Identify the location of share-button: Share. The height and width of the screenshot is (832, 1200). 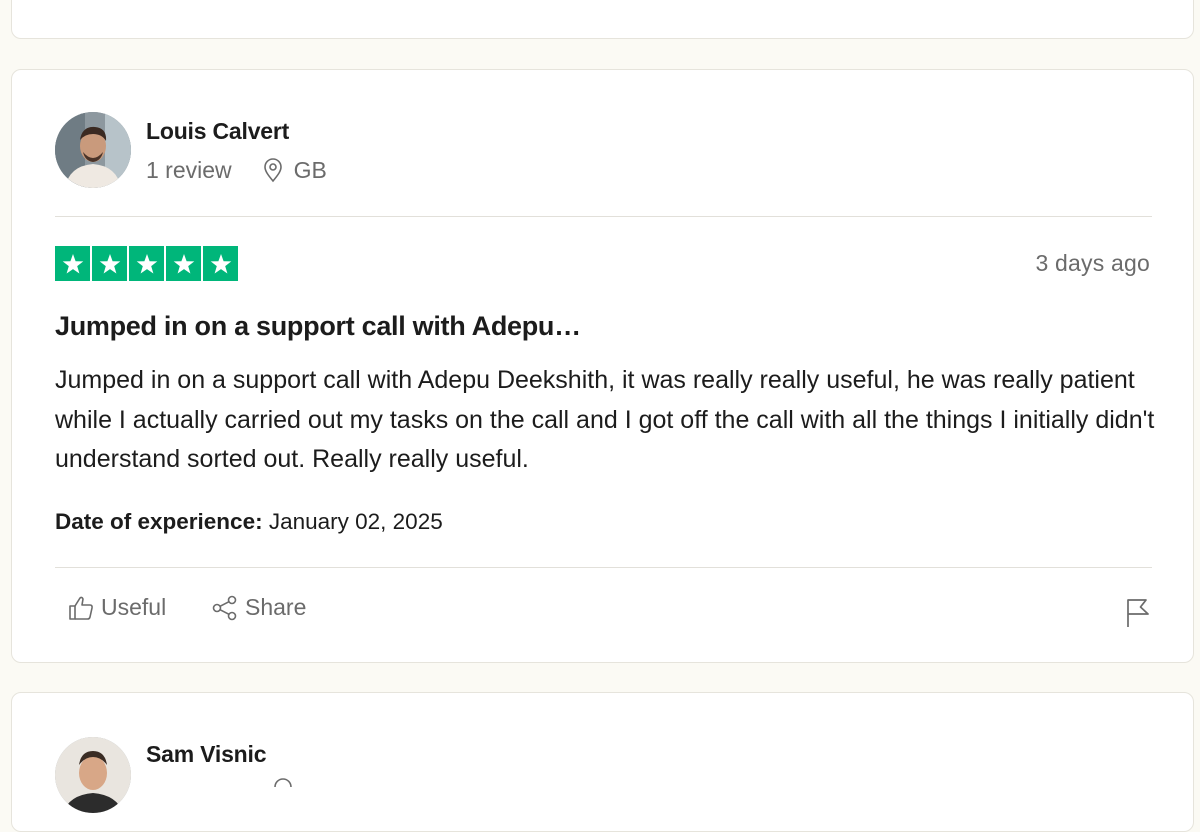
(258, 607).